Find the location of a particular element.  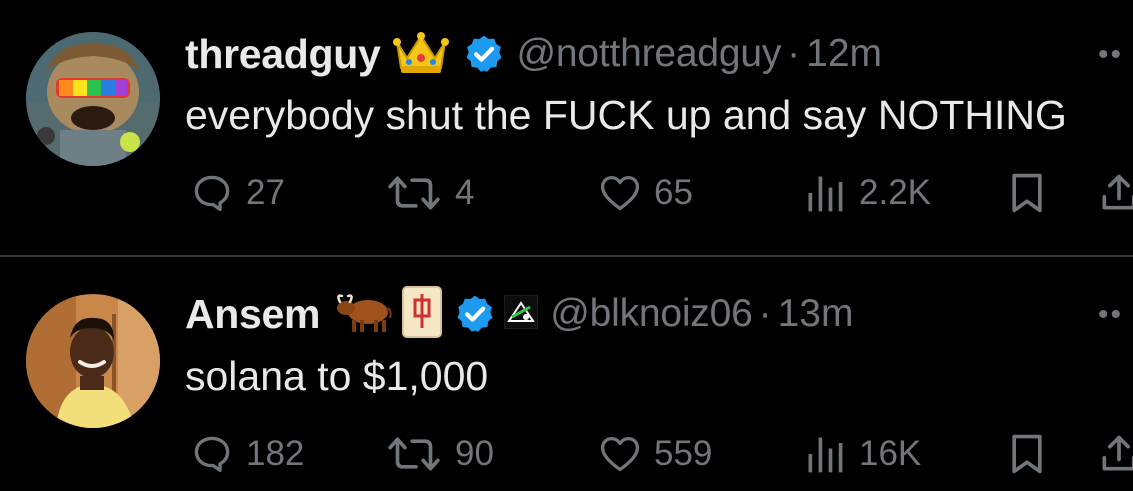

reply-button: 182 is located at coordinates (247, 454).